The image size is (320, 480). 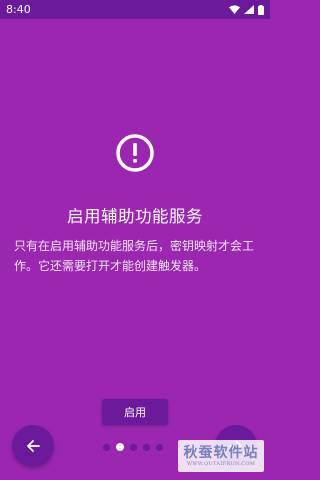 What do you see at coordinates (134, 256) in the screenshot?
I see `page-description: 只有在启用辅助功能服务后，密钥映射才会工作。它还需要打开才能创建触发器。` at bounding box center [134, 256].